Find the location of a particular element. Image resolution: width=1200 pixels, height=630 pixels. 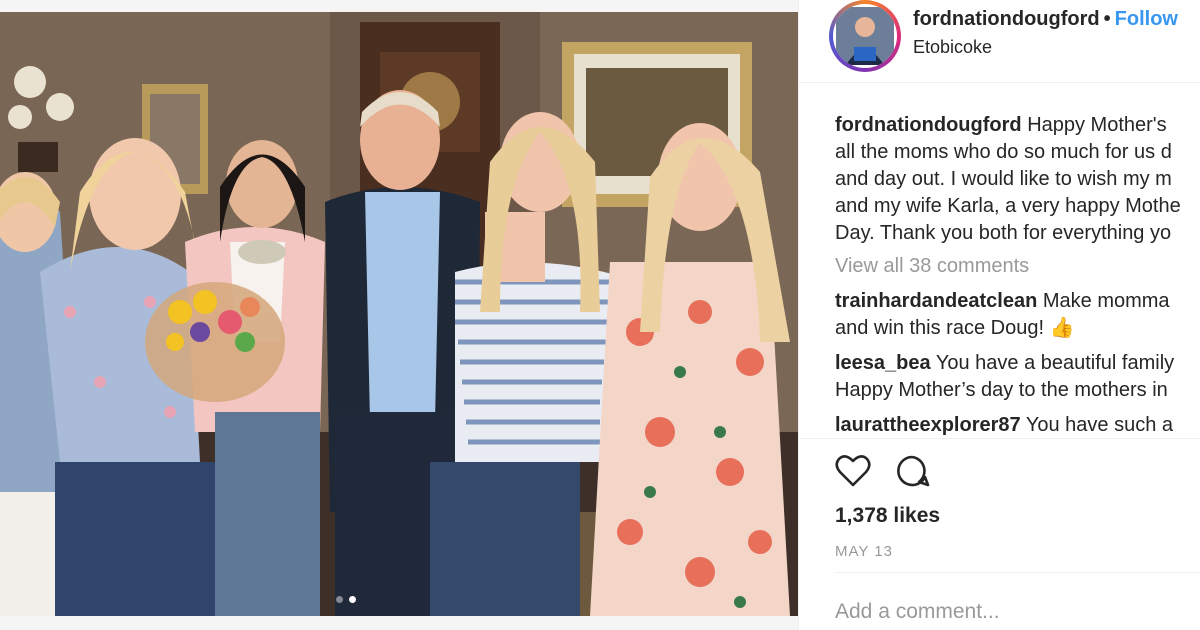

avatar is located at coordinates (865, 36).